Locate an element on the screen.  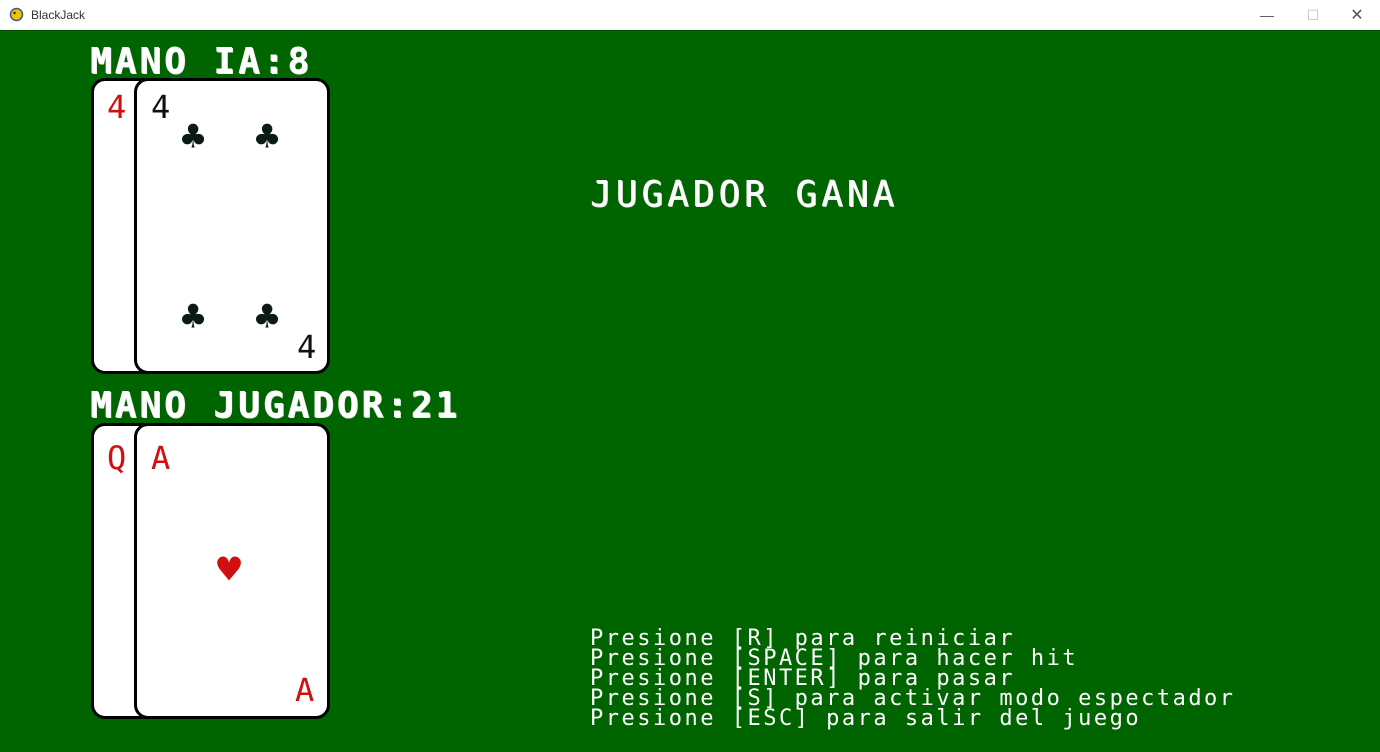
ai-card-2-rank: 4 is located at coordinates (161, 107).